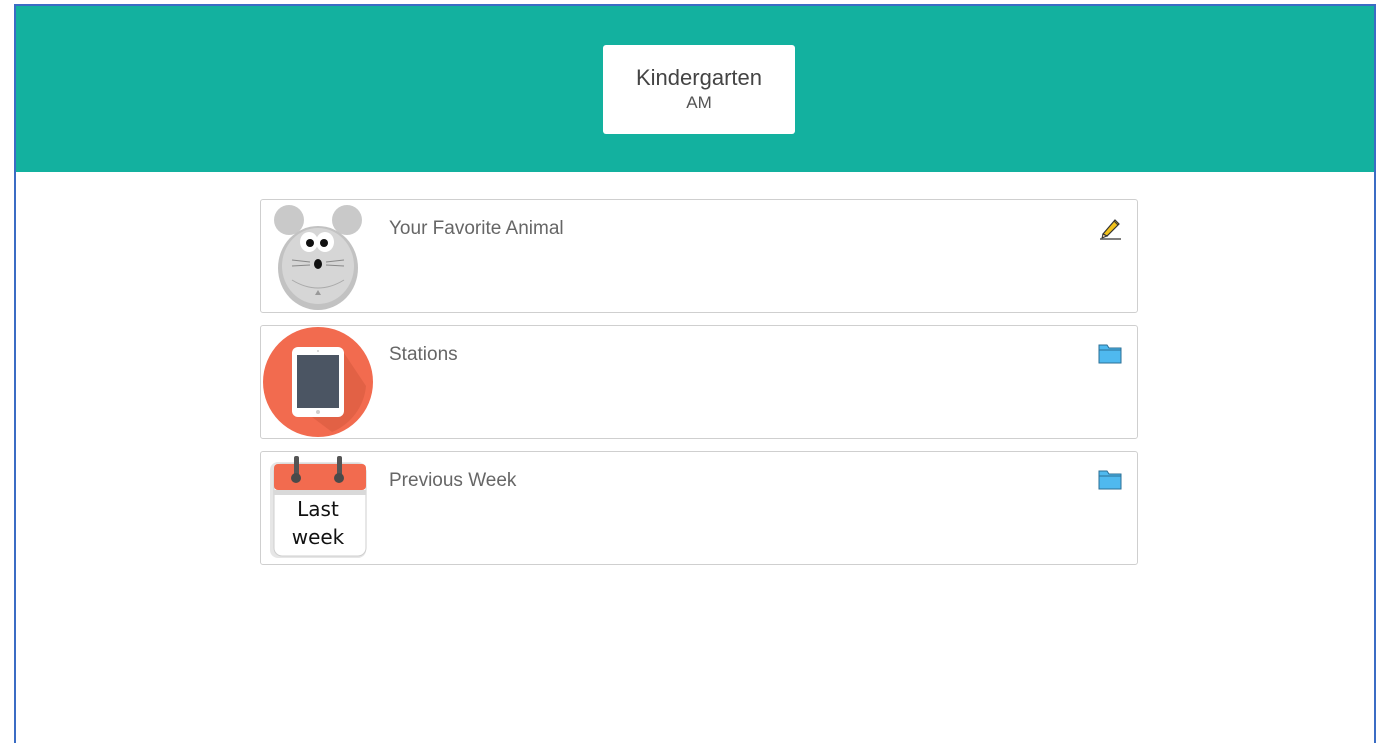 The width and height of the screenshot is (1380, 743). Describe the element at coordinates (699, 256) in the screenshot. I see `list-item-favorite-animal: Your Favorite Animal` at that location.